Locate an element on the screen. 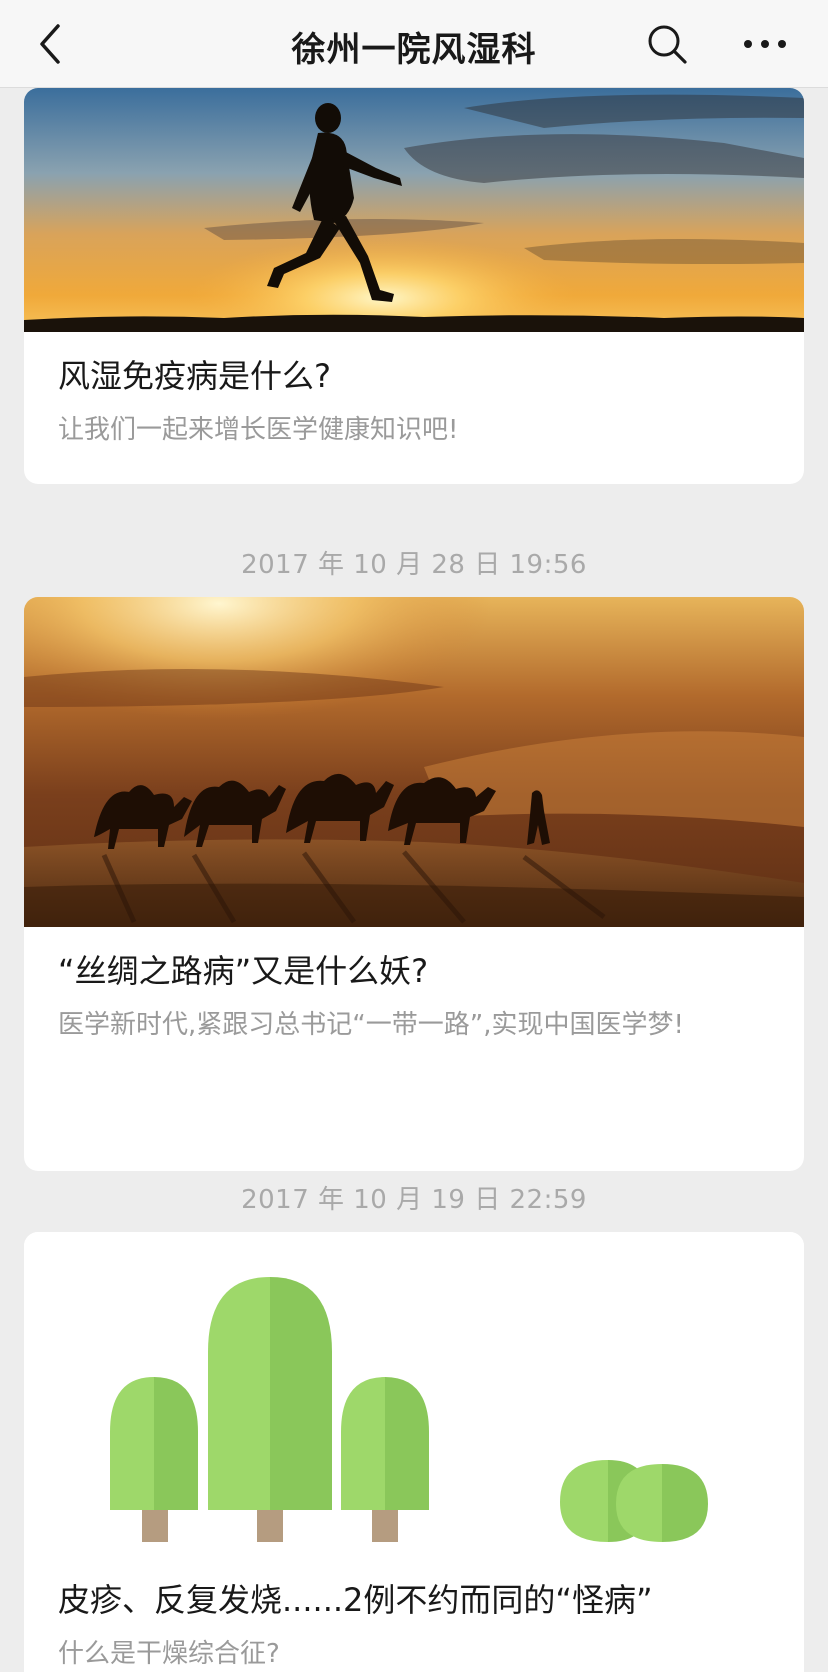  timestamp: 2017 年 10 月 19 日 22:59 is located at coordinates (414, 1200).